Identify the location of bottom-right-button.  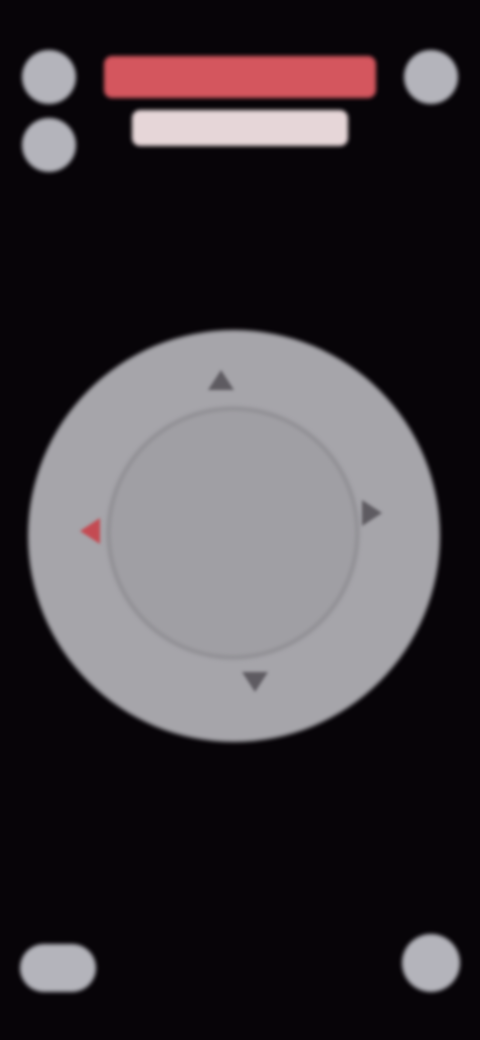
(431, 963).